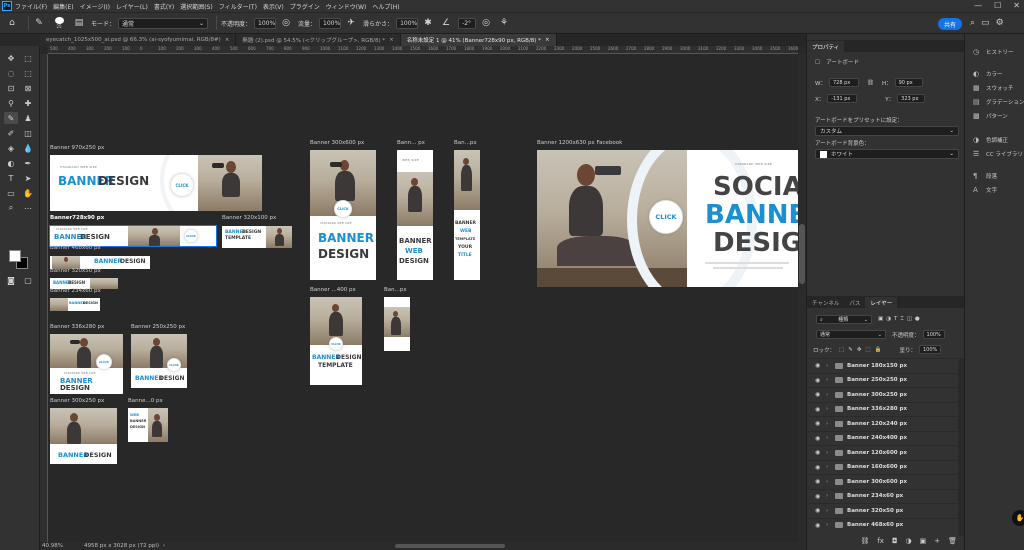 The image size is (1024, 550). Describe the element at coordinates (351, 23) in the screenshot. I see `airbrush-icon: ✈` at that location.